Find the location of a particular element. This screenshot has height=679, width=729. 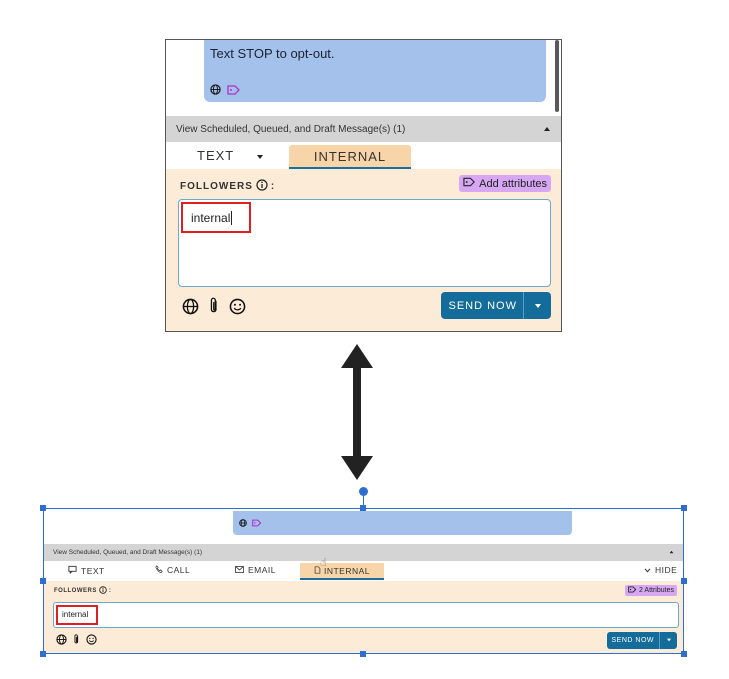

resize-handle-top-right is located at coordinates (684, 508).